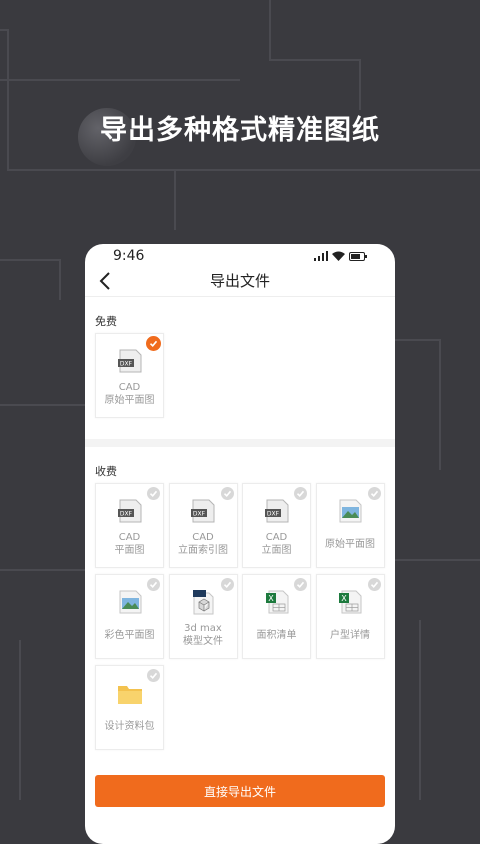 This screenshot has height=844, width=480. I want to click on page-title: 导出文件, so click(239, 281).